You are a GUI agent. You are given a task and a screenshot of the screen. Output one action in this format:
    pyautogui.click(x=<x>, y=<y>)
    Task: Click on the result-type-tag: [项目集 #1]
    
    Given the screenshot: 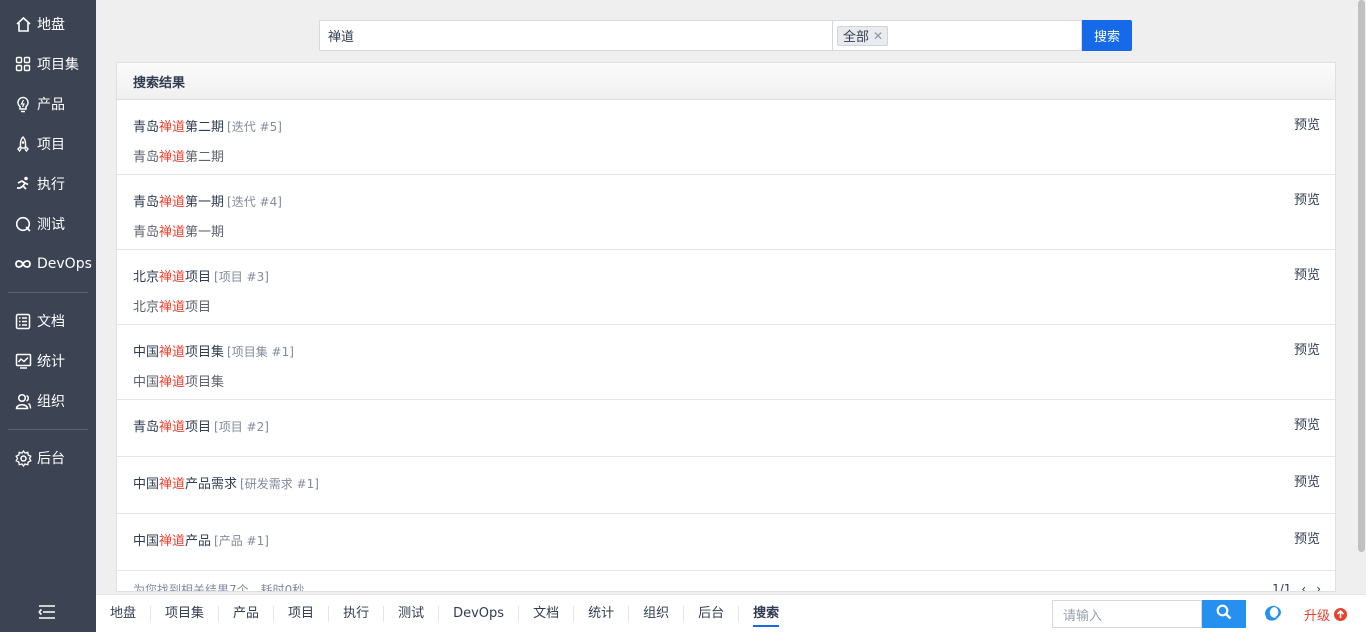 What is the action you would take?
    pyautogui.click(x=260, y=352)
    